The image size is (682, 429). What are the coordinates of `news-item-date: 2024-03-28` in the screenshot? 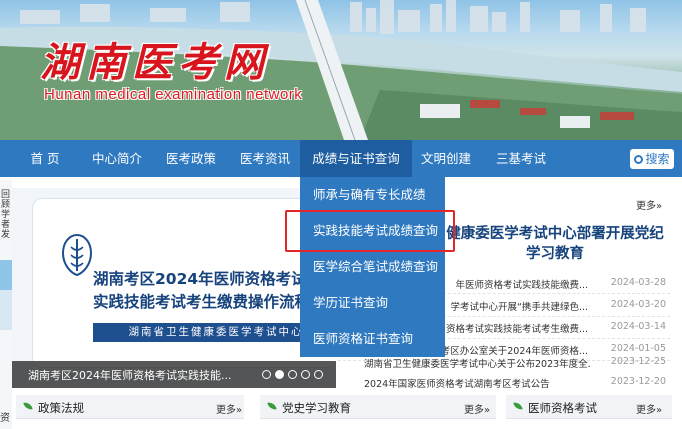 It's located at (638, 282).